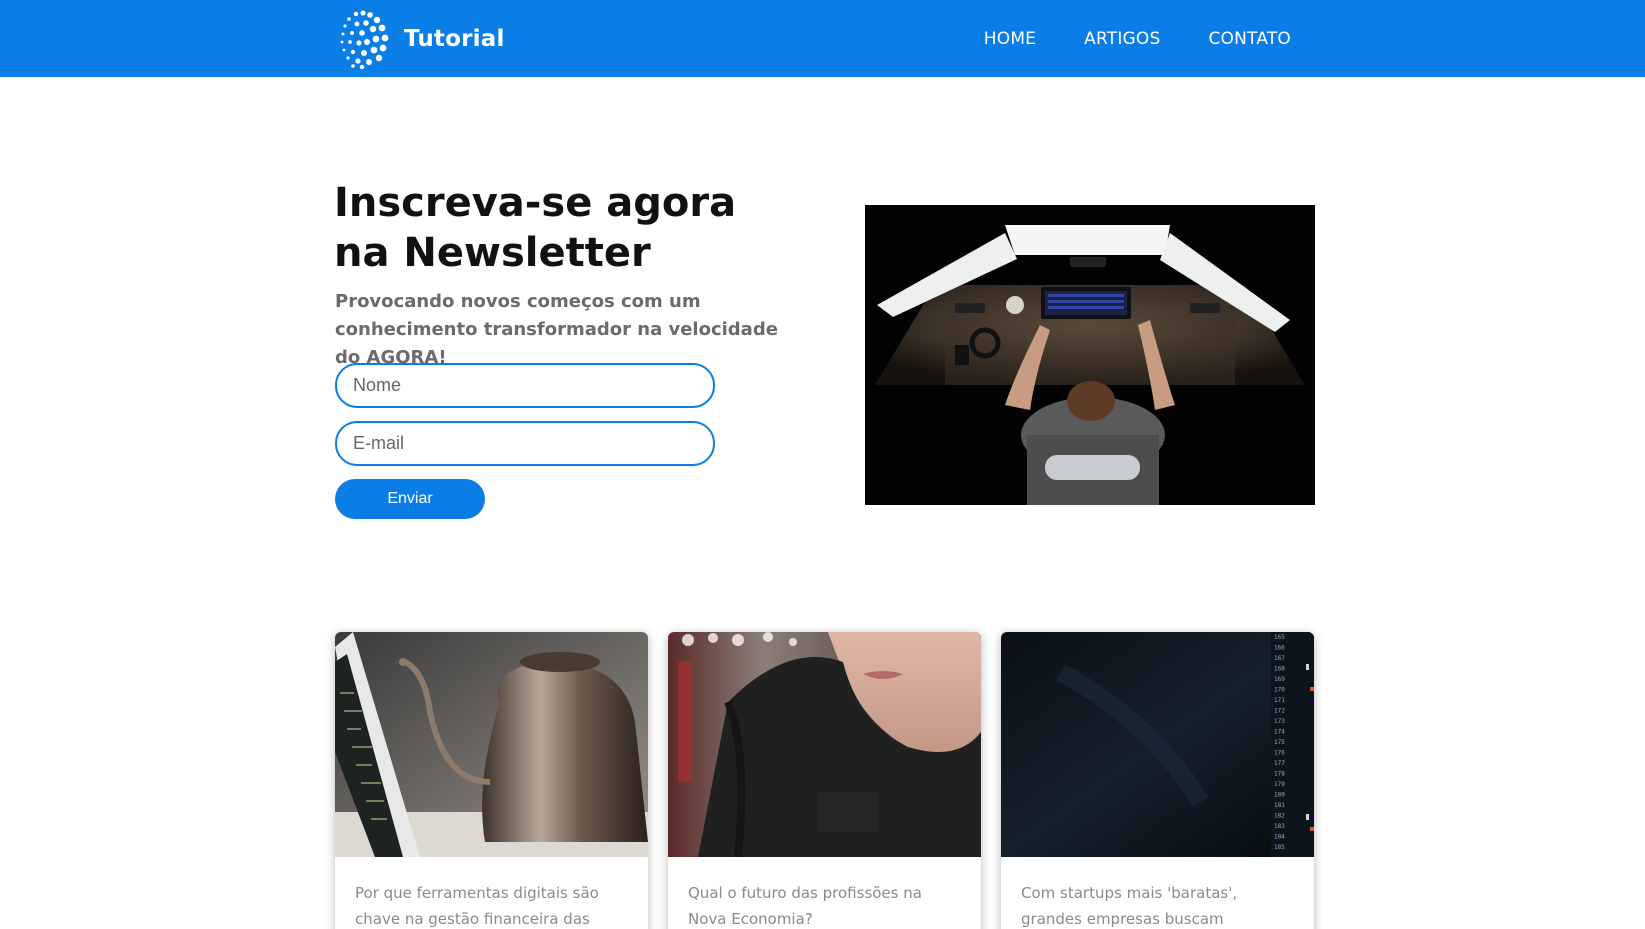 The width and height of the screenshot is (1645, 929). What do you see at coordinates (1279, 837) in the screenshot?
I see `code-line-number: 184` at bounding box center [1279, 837].